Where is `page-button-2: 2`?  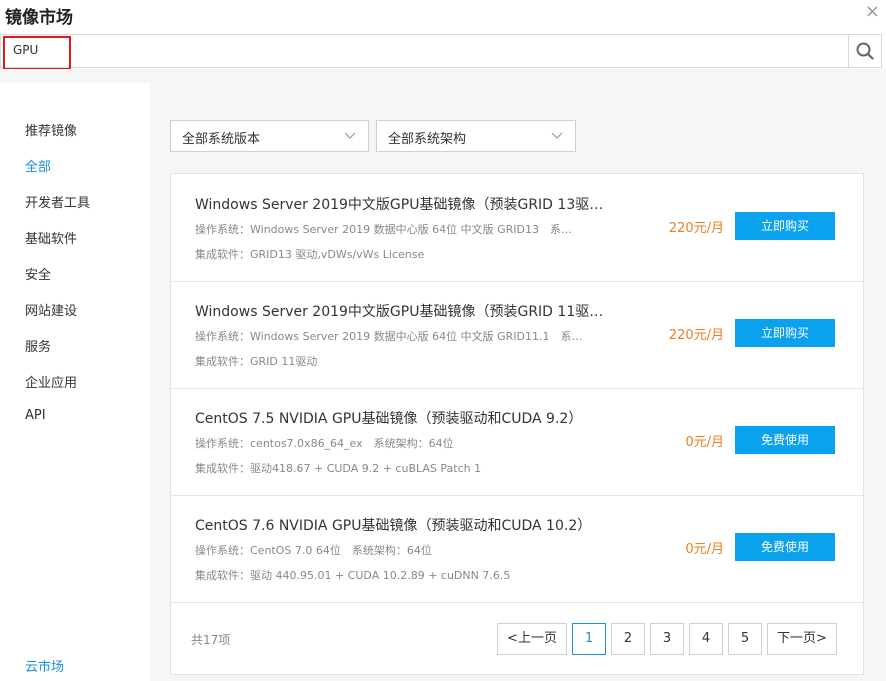 page-button-2: 2 is located at coordinates (628, 639).